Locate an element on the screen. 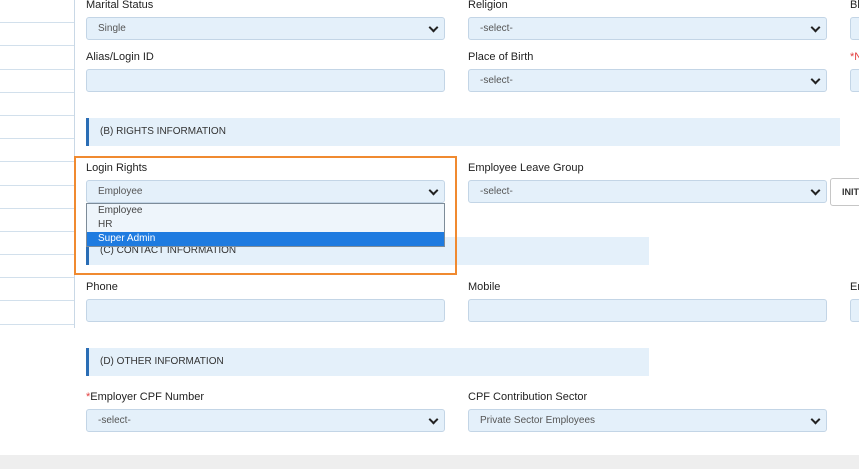 The width and height of the screenshot is (859, 469). option-hr: HR is located at coordinates (265, 225).